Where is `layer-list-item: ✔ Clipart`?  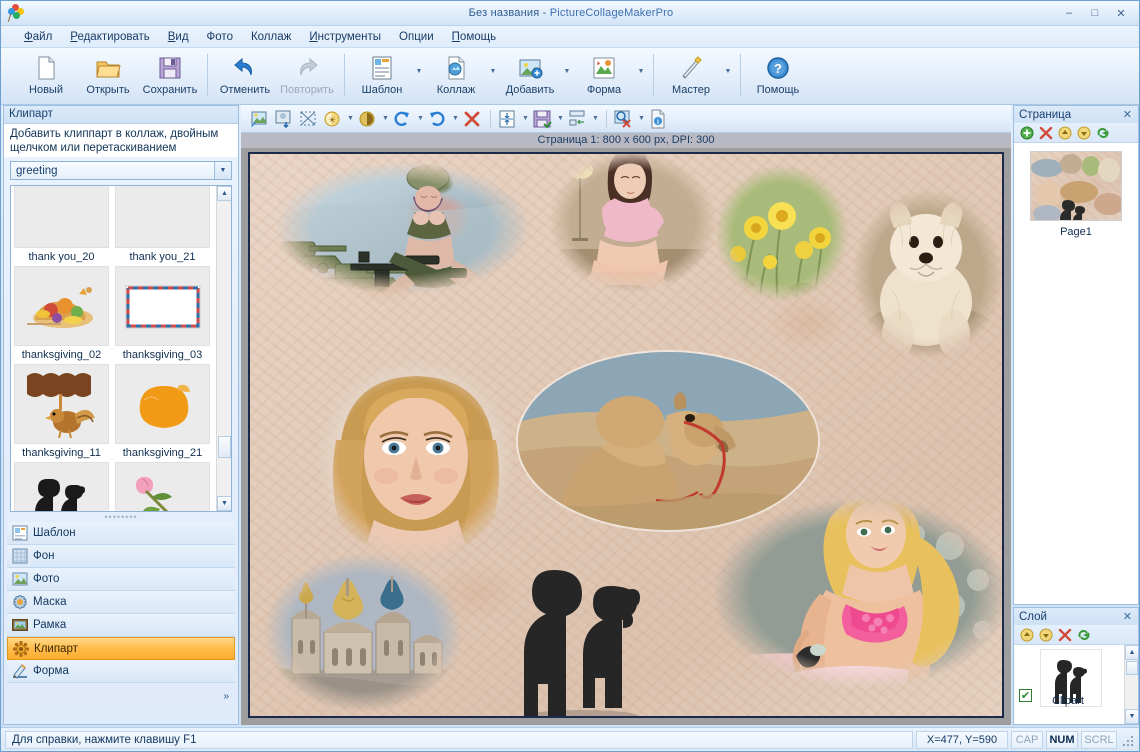
layer-list-item: ✔ Clipart is located at coordinates (1076, 676).